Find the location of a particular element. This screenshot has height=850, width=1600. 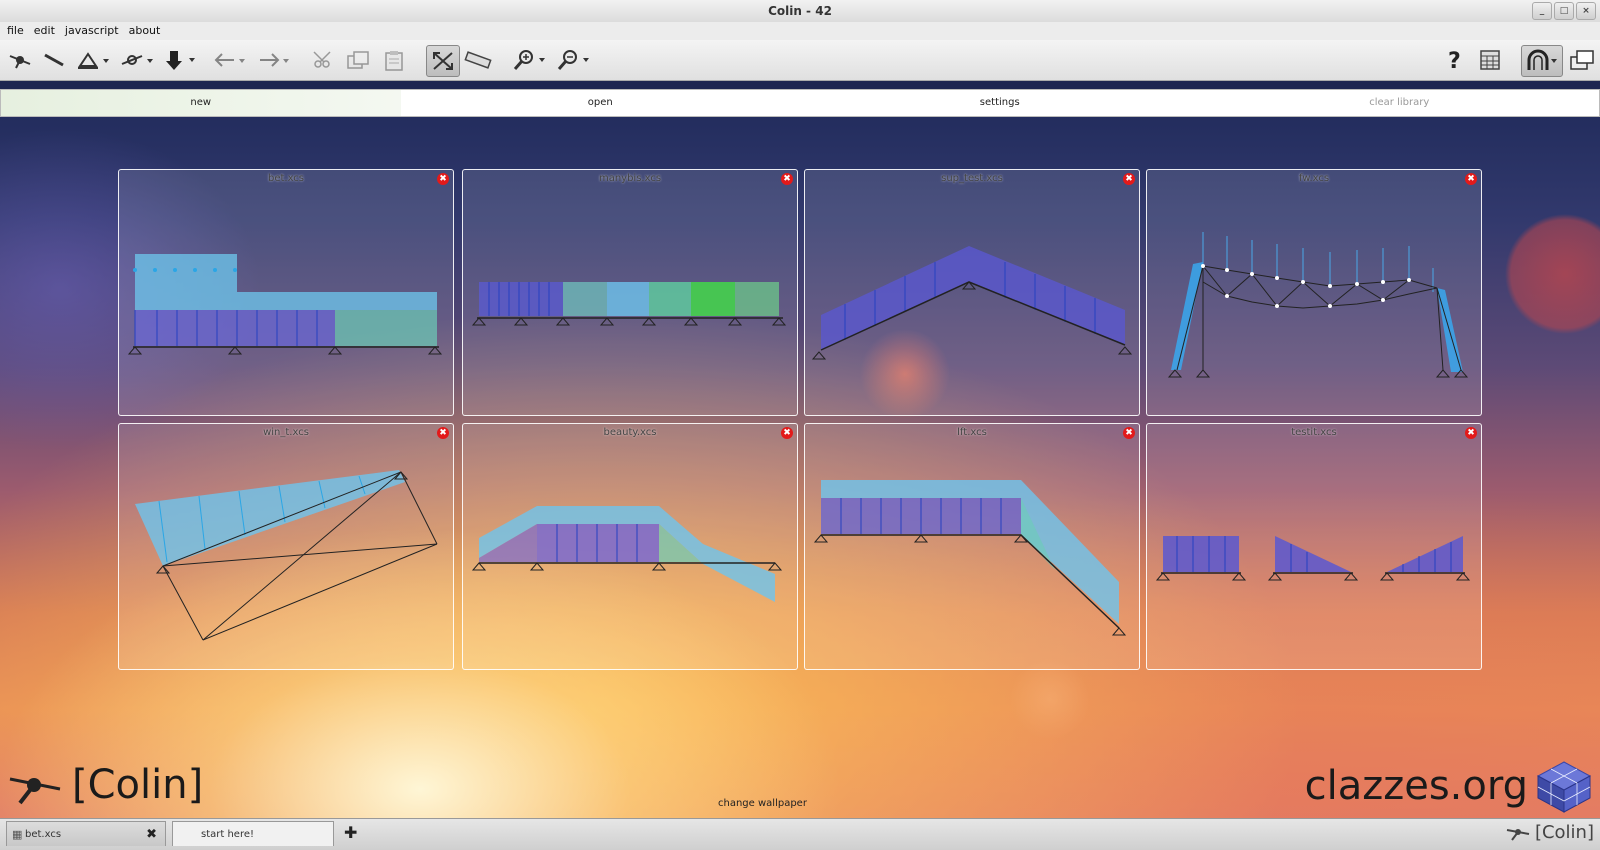

calculator-icon: ▦ is located at coordinates (17, 834).